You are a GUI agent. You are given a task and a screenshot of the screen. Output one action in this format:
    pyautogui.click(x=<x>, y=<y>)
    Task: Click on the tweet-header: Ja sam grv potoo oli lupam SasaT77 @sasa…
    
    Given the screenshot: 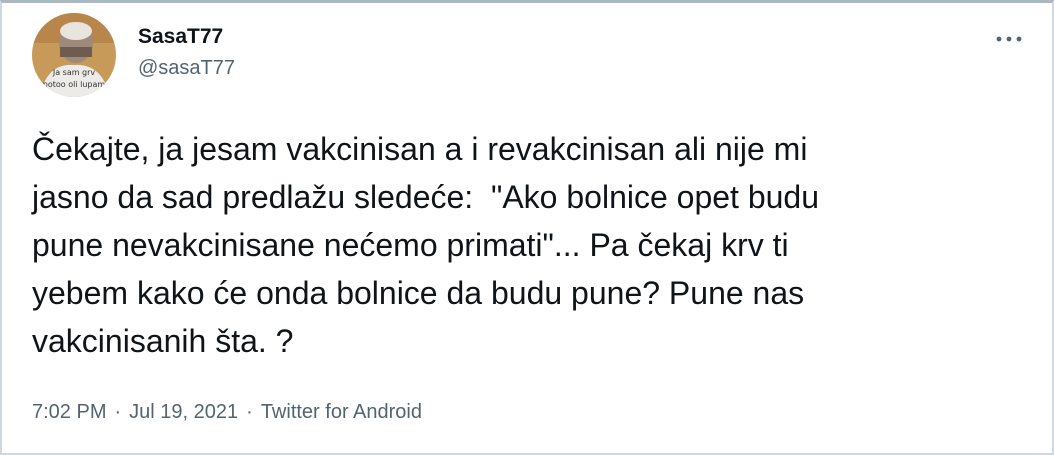 What is the action you would take?
    pyautogui.click(x=133, y=55)
    